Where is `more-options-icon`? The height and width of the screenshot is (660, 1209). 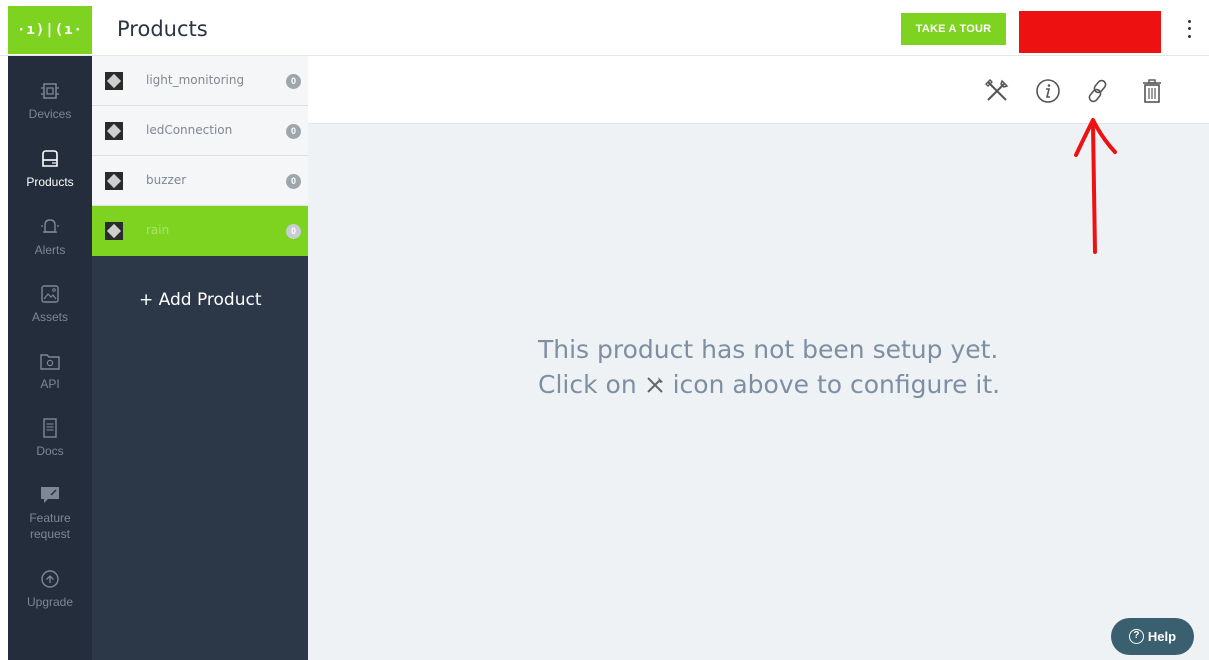
more-options-icon is located at coordinates (1189, 29).